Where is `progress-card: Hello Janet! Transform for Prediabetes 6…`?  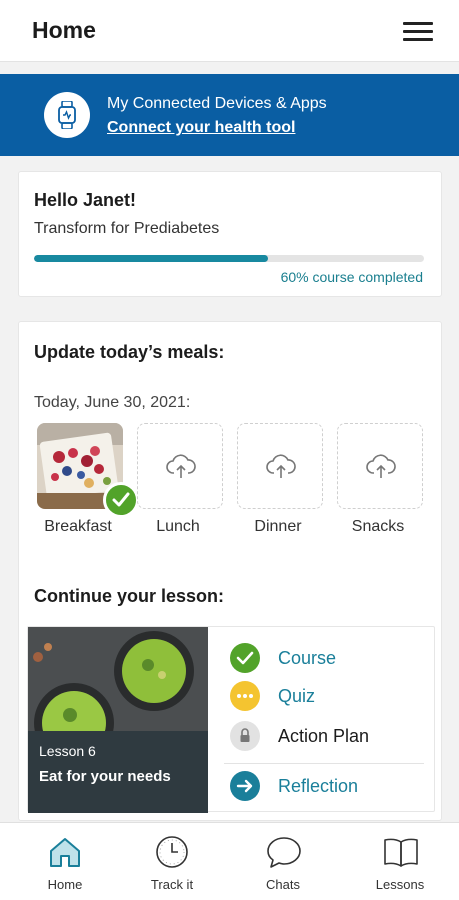 progress-card: Hello Janet! Transform for Prediabetes 6… is located at coordinates (230, 234).